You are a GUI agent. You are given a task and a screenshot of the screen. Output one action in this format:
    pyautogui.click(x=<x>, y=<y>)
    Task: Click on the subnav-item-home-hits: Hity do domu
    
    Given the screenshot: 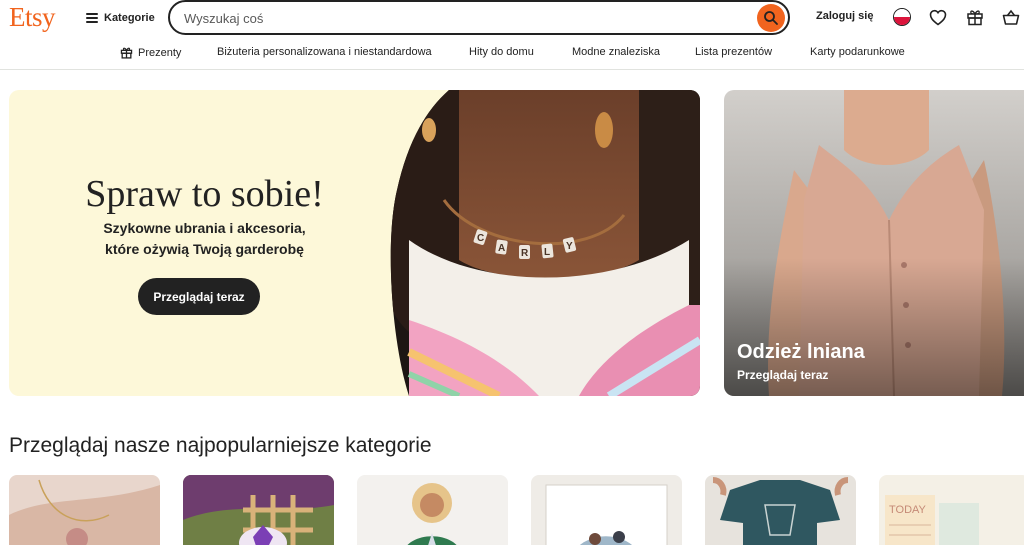 What is the action you would take?
    pyautogui.click(x=501, y=52)
    